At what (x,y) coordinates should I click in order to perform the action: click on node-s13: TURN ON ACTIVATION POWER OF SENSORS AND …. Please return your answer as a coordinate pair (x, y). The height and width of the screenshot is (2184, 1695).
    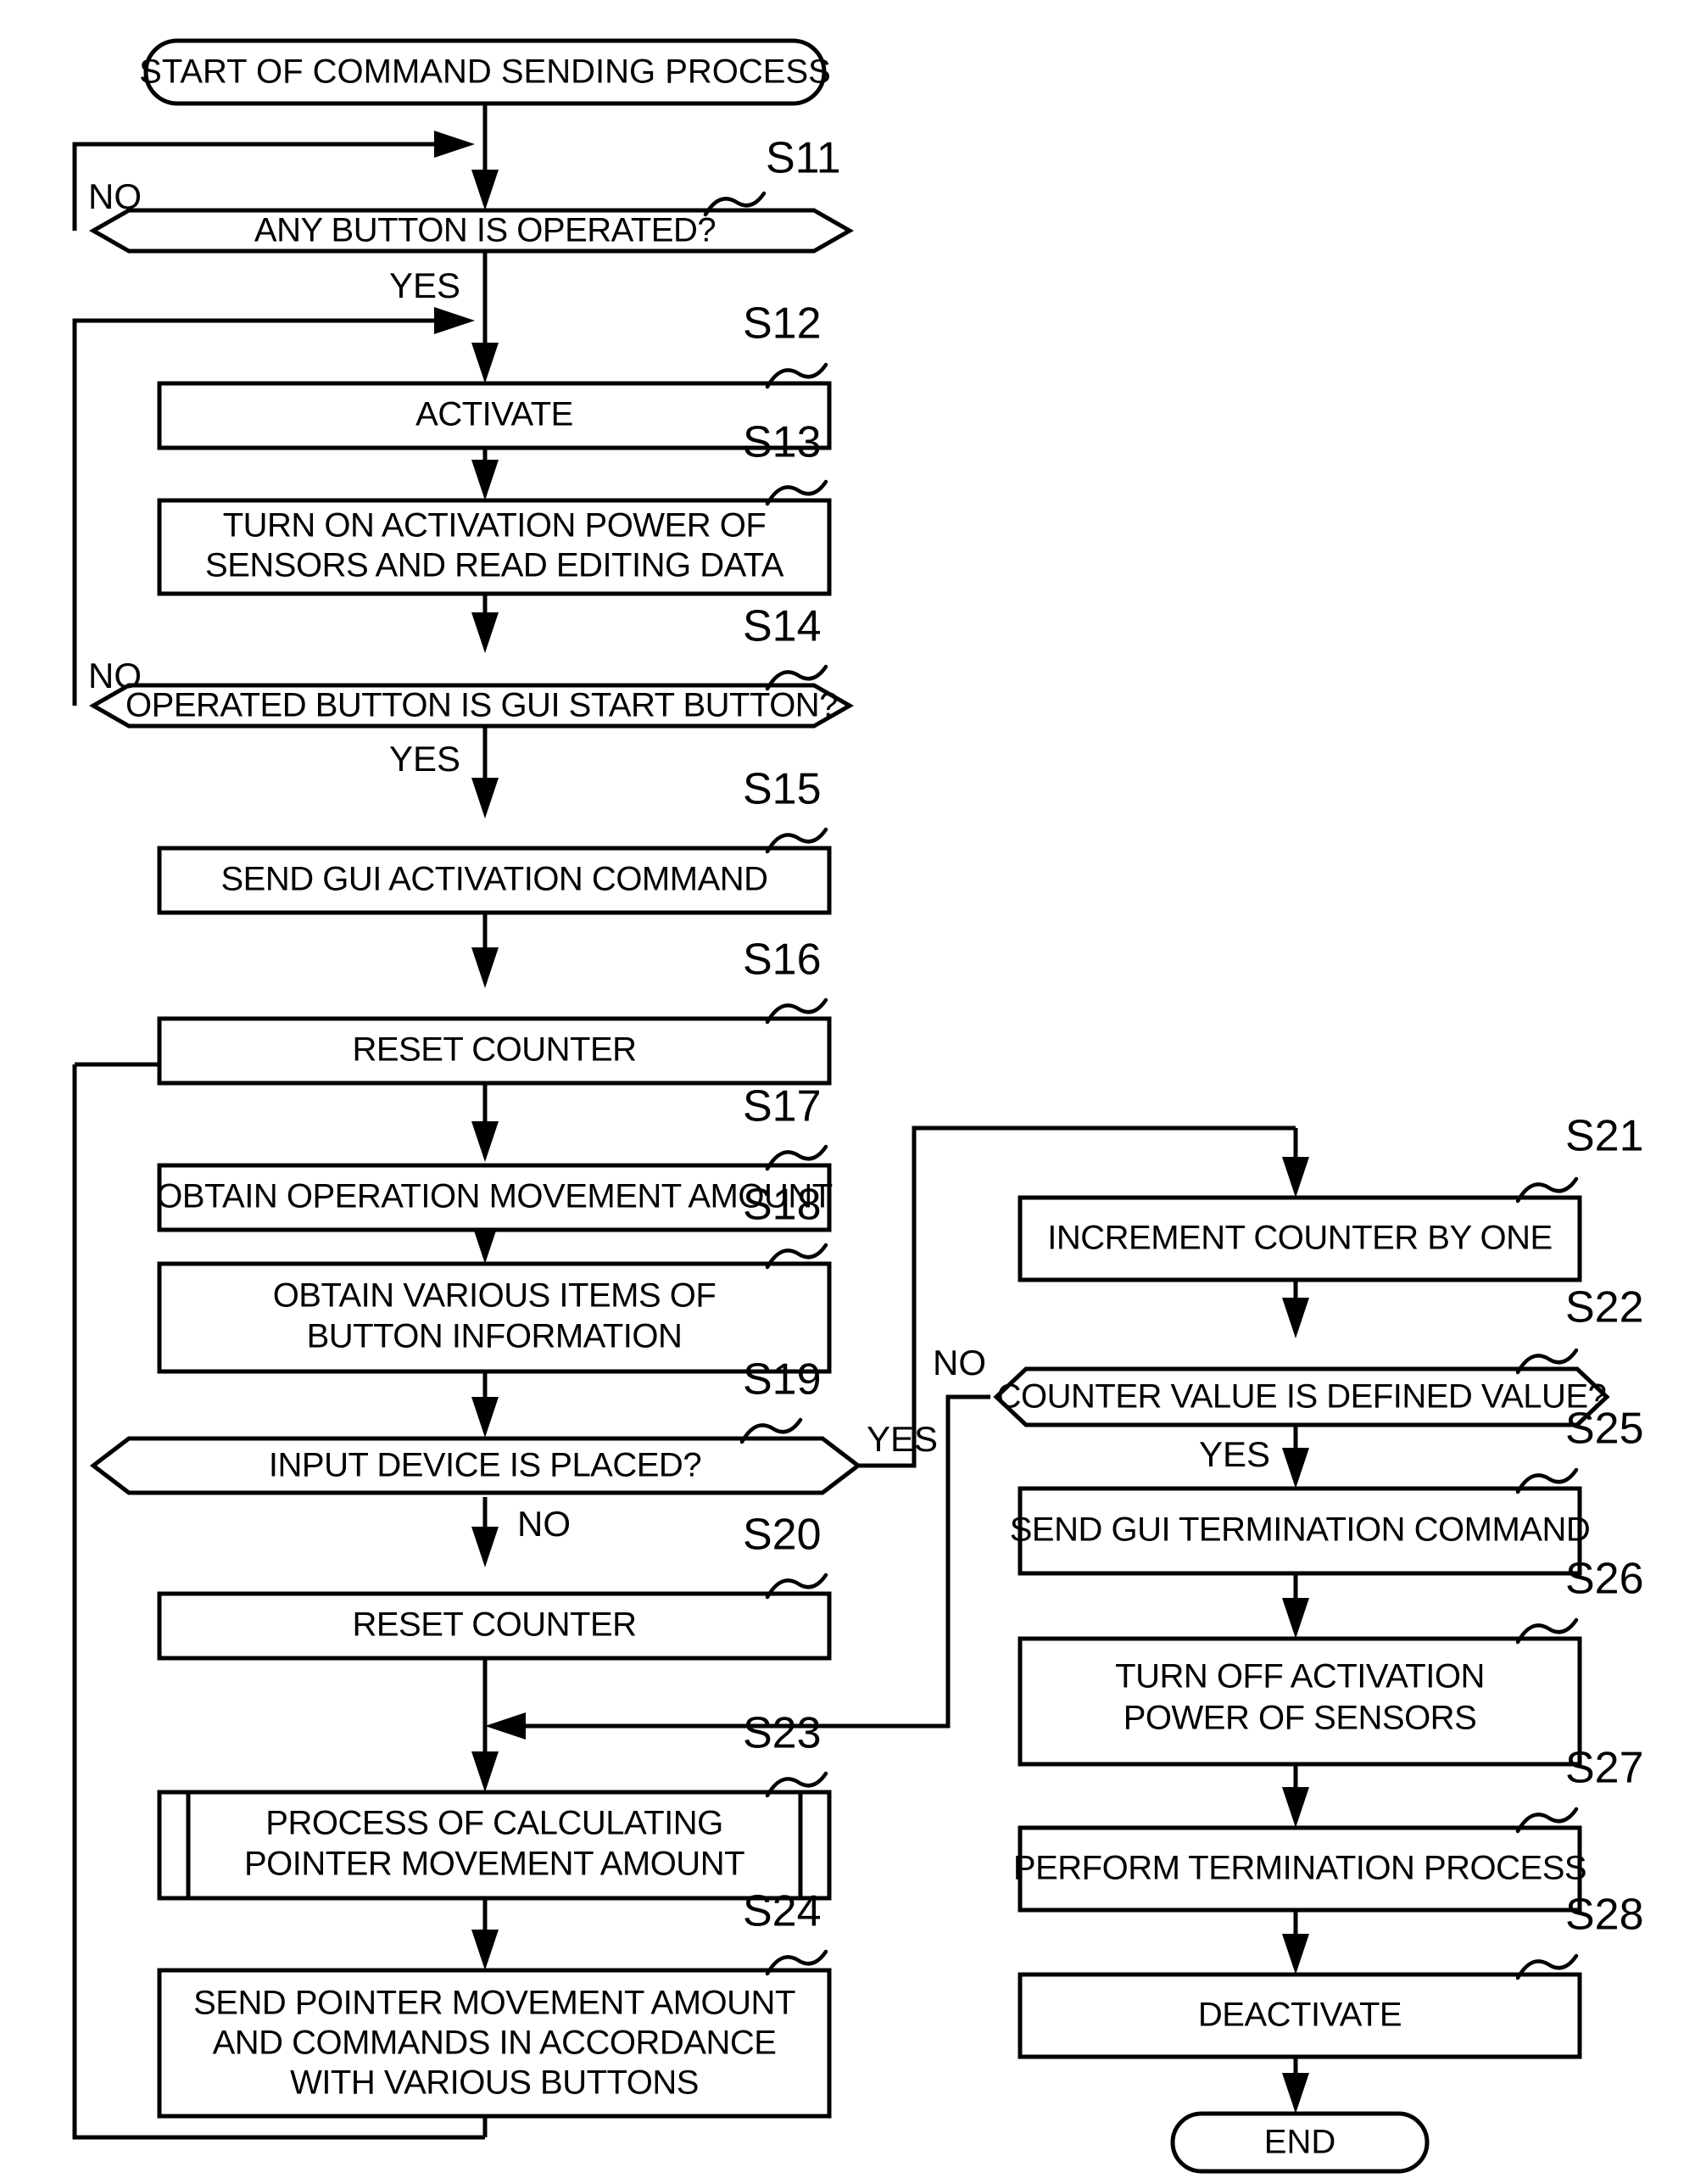
    Looking at the image, I should click on (494, 547).